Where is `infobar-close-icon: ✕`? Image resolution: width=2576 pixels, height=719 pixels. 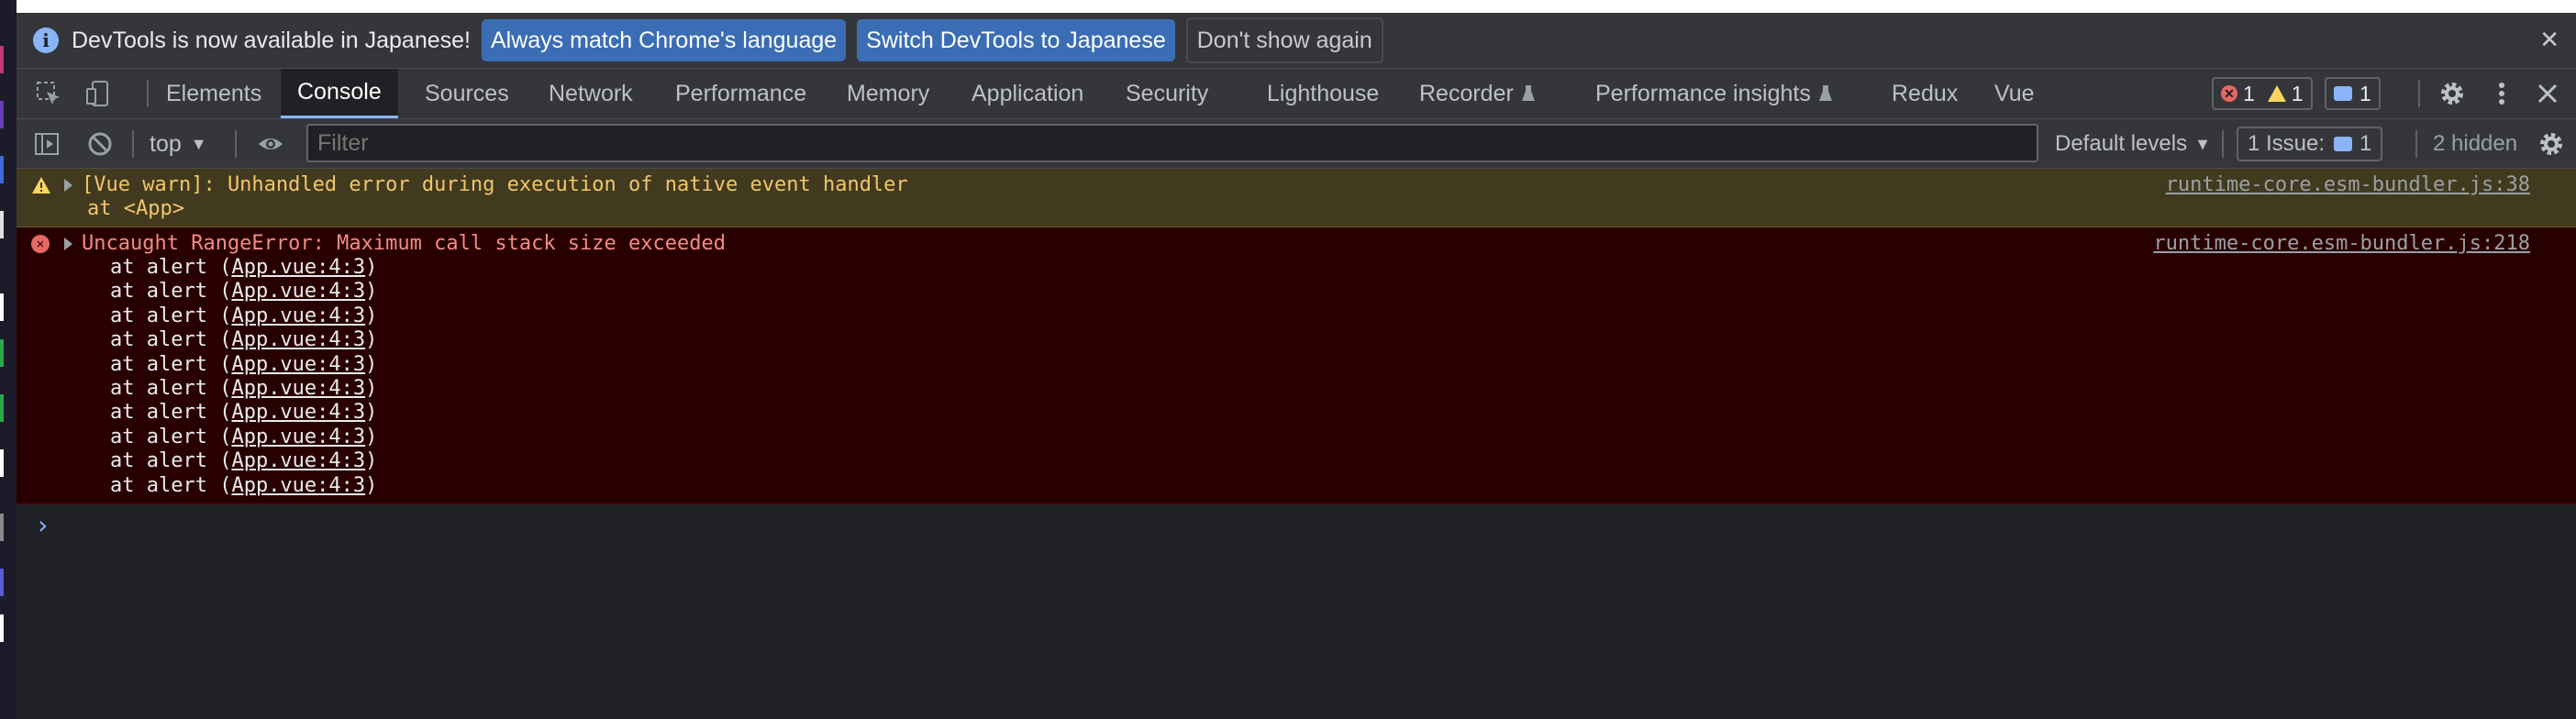 infobar-close-icon: ✕ is located at coordinates (2549, 40).